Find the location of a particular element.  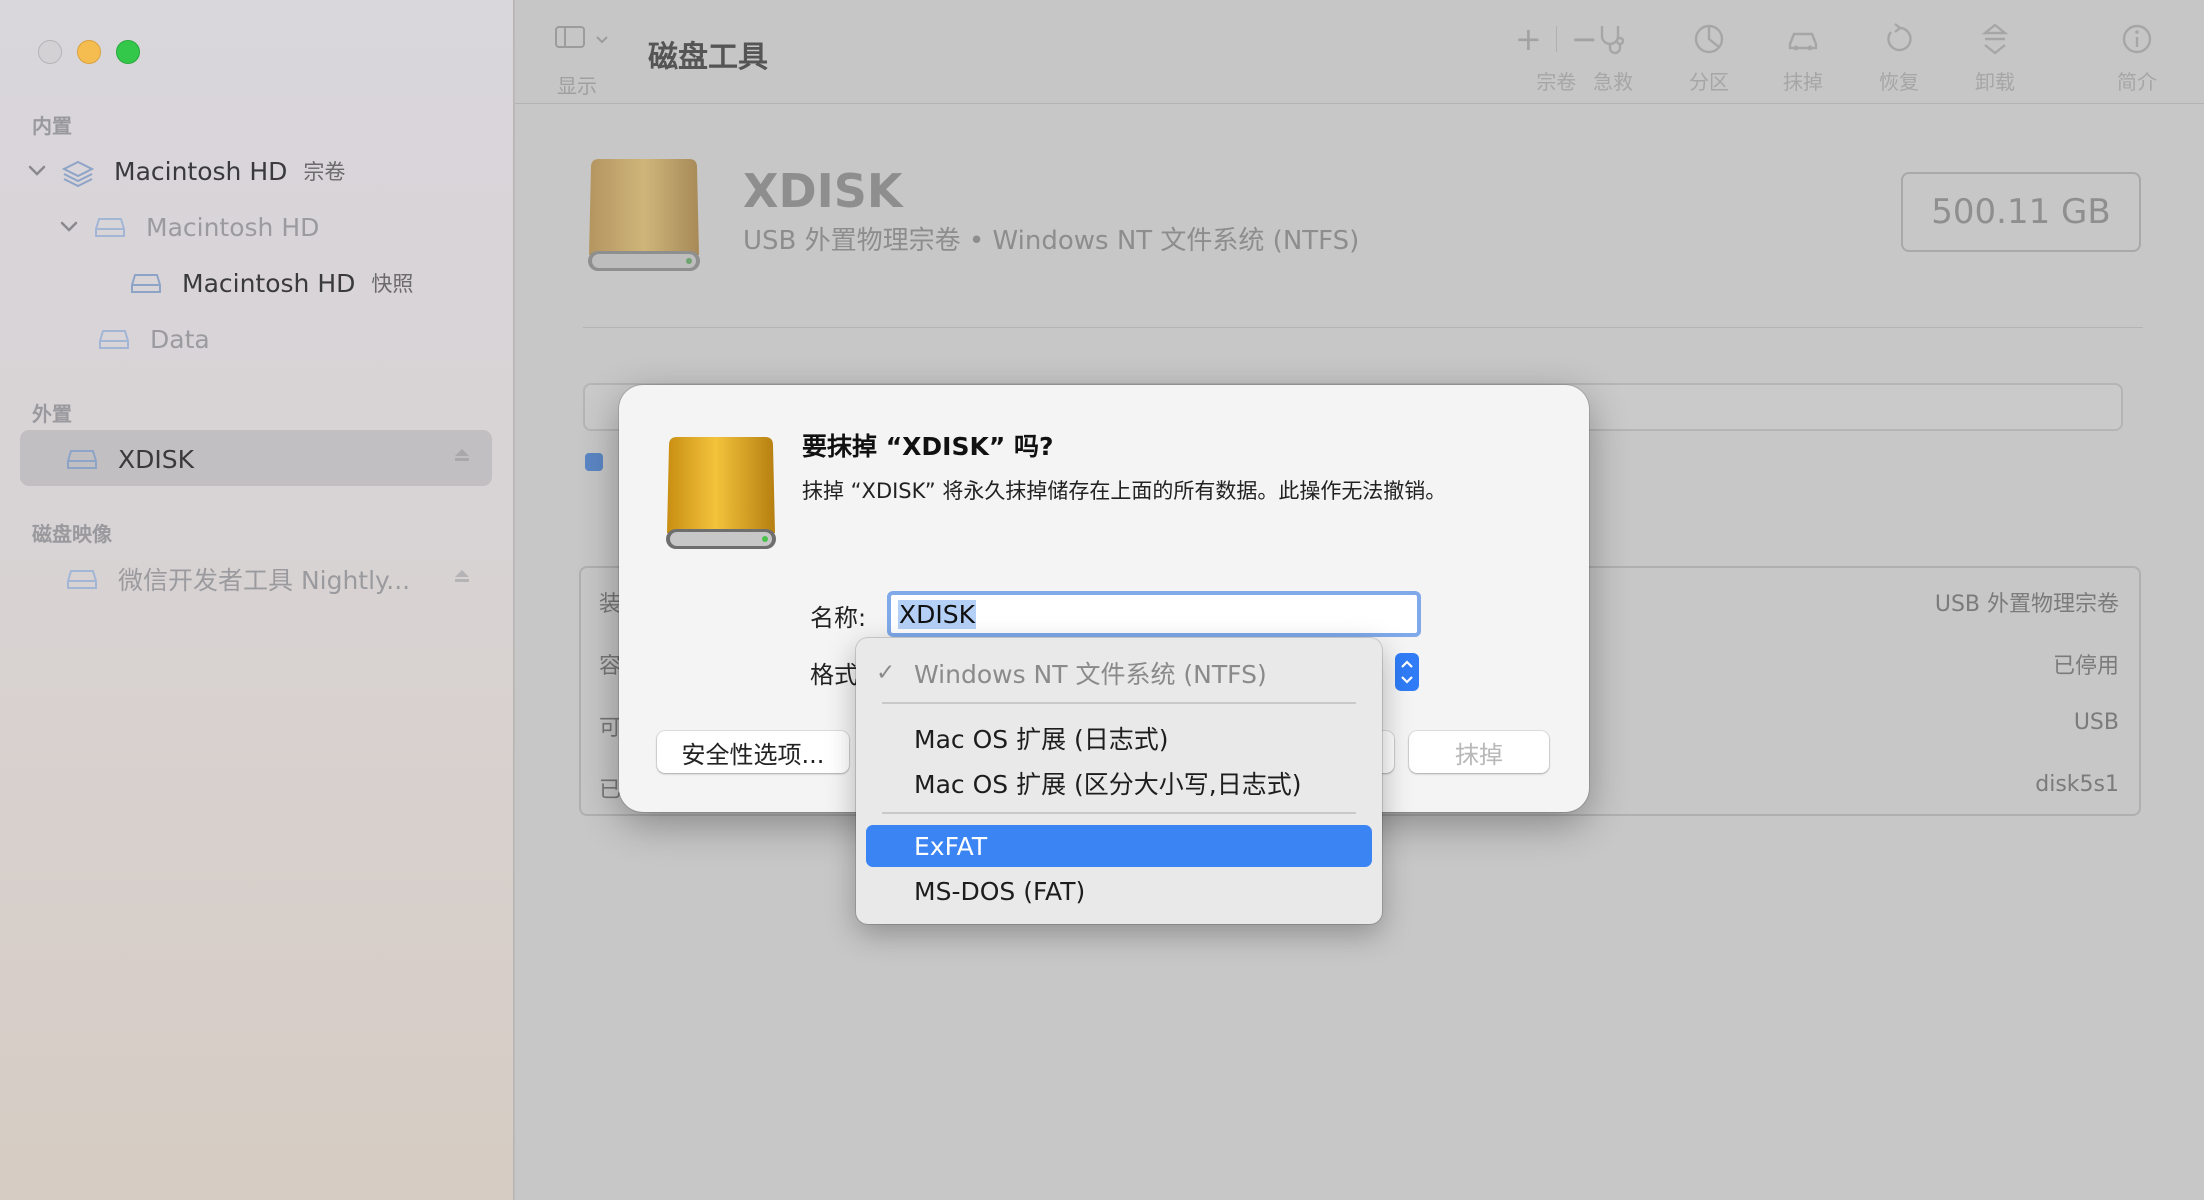

format-label: 格式 is located at coordinates (834, 675).